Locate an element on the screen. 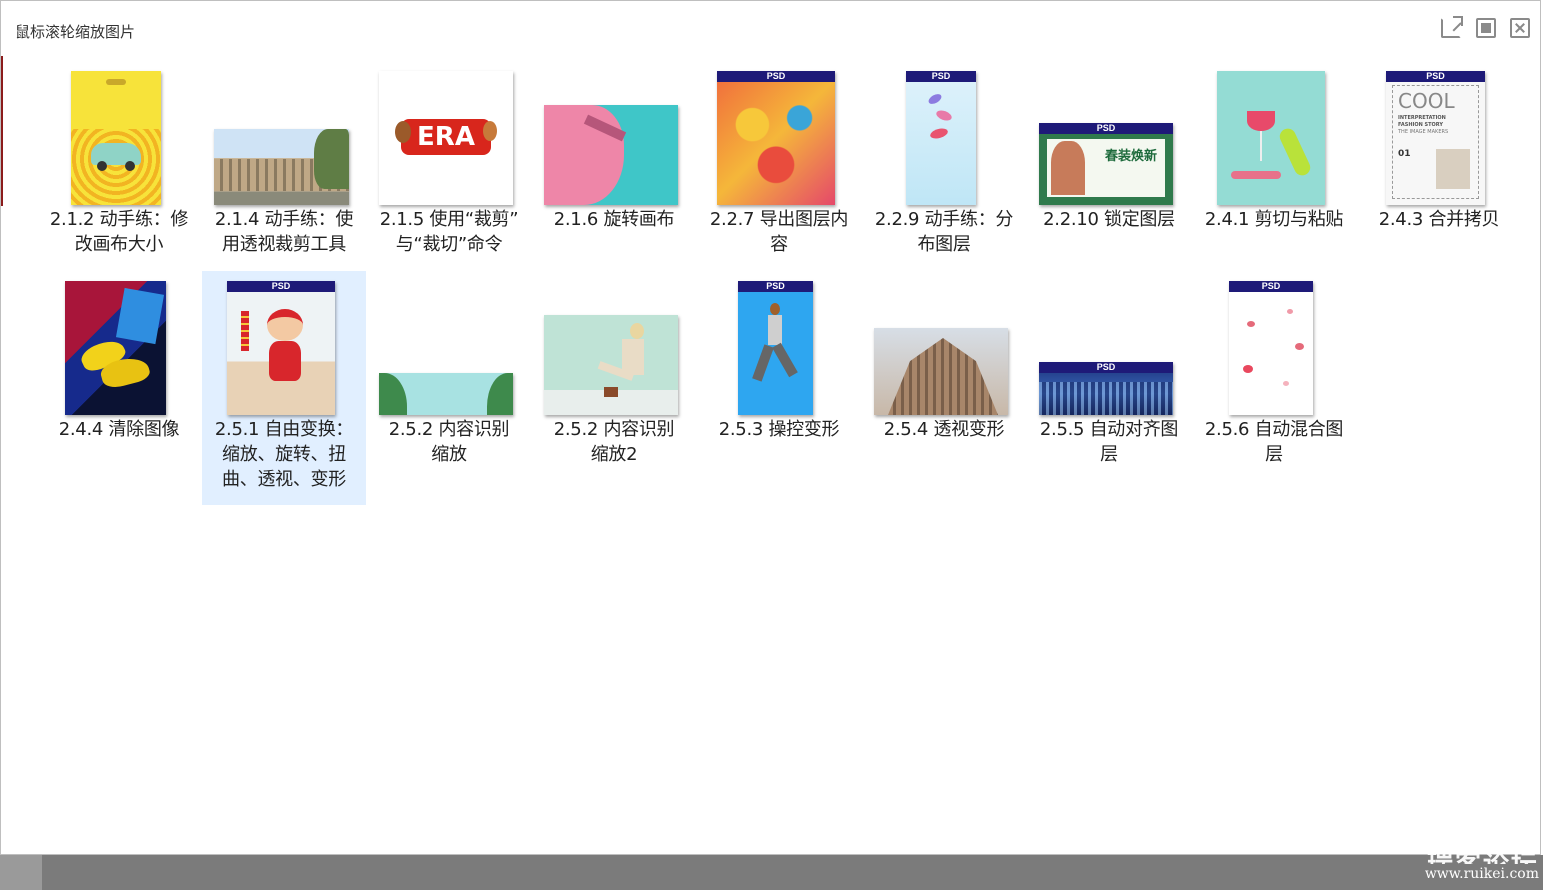  file-label: 2.4.3 合并拷贝 is located at coordinates (1439, 219).